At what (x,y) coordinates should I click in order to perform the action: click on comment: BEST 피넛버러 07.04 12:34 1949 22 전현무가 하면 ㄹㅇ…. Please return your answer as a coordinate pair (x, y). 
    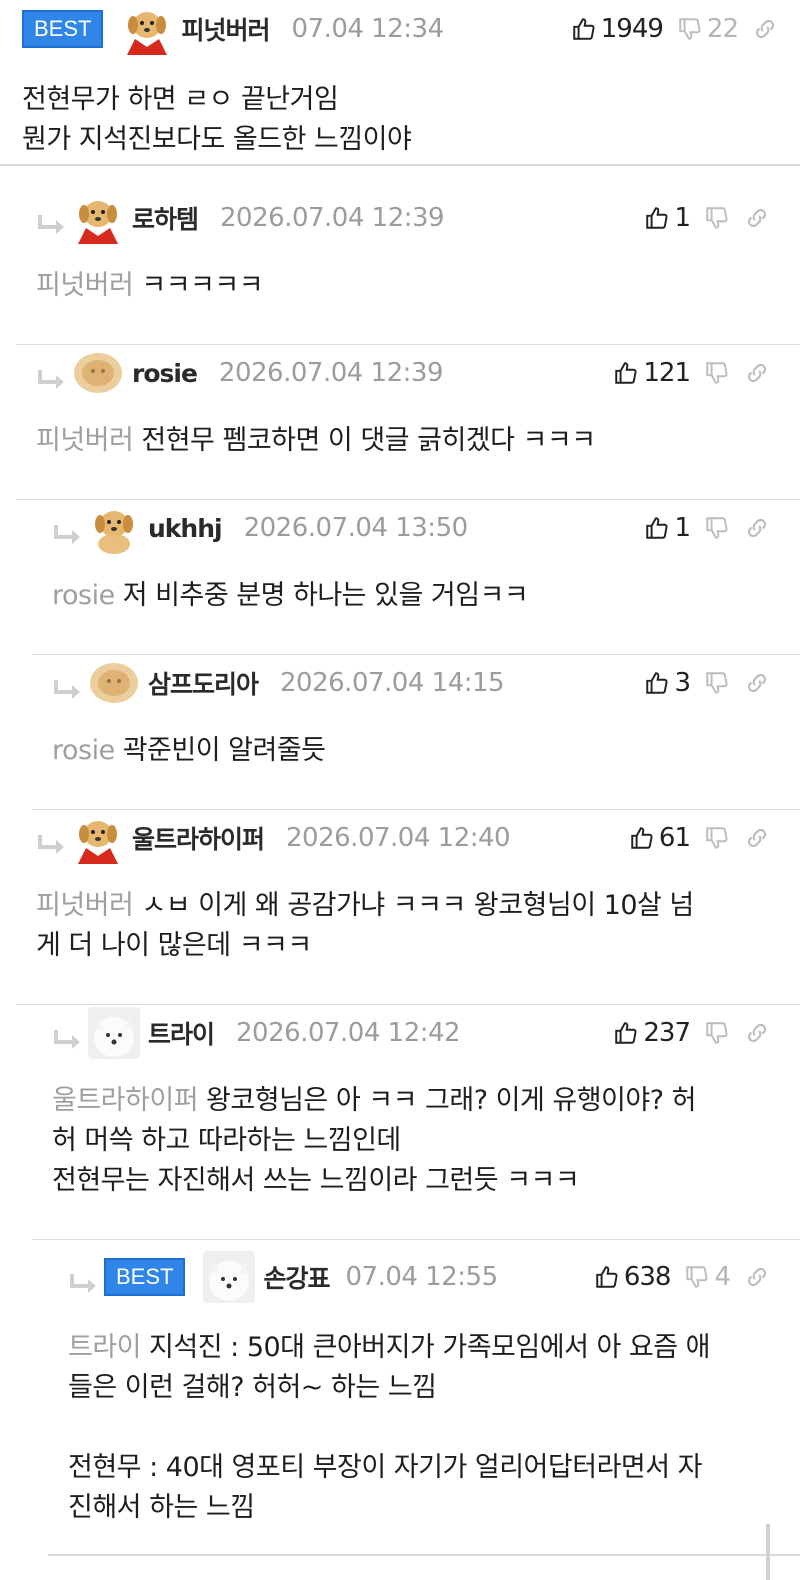
    Looking at the image, I should click on (400, 83).